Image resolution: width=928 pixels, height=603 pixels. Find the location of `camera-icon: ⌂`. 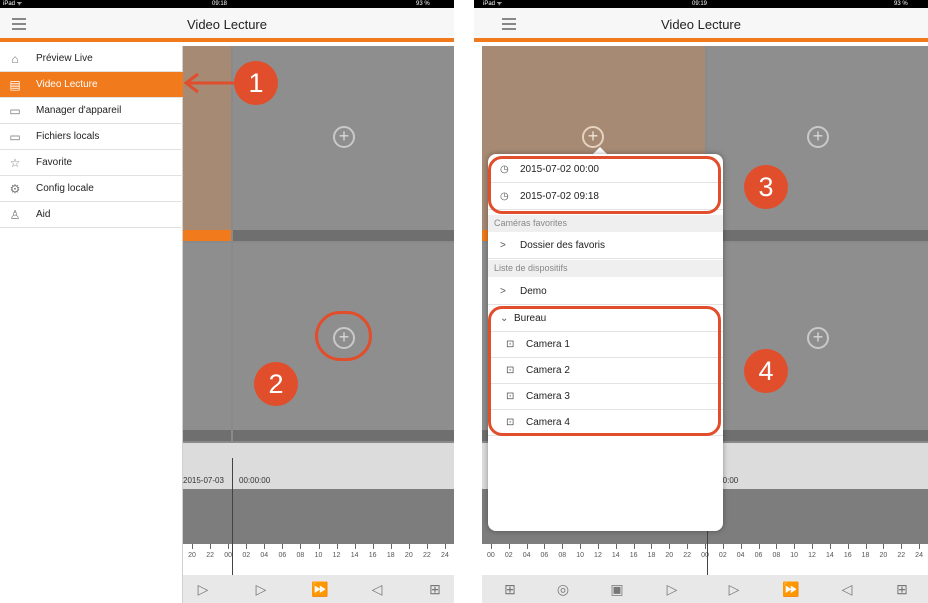

camera-icon: ⌂ is located at coordinates (15, 59).